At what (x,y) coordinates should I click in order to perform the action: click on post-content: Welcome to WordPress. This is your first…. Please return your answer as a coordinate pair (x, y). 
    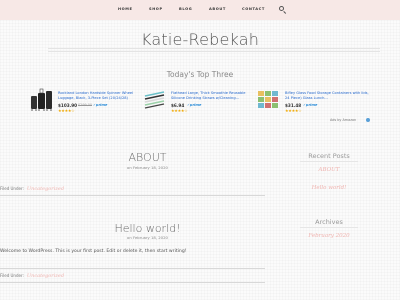
    Looking at the image, I should click on (93, 251).